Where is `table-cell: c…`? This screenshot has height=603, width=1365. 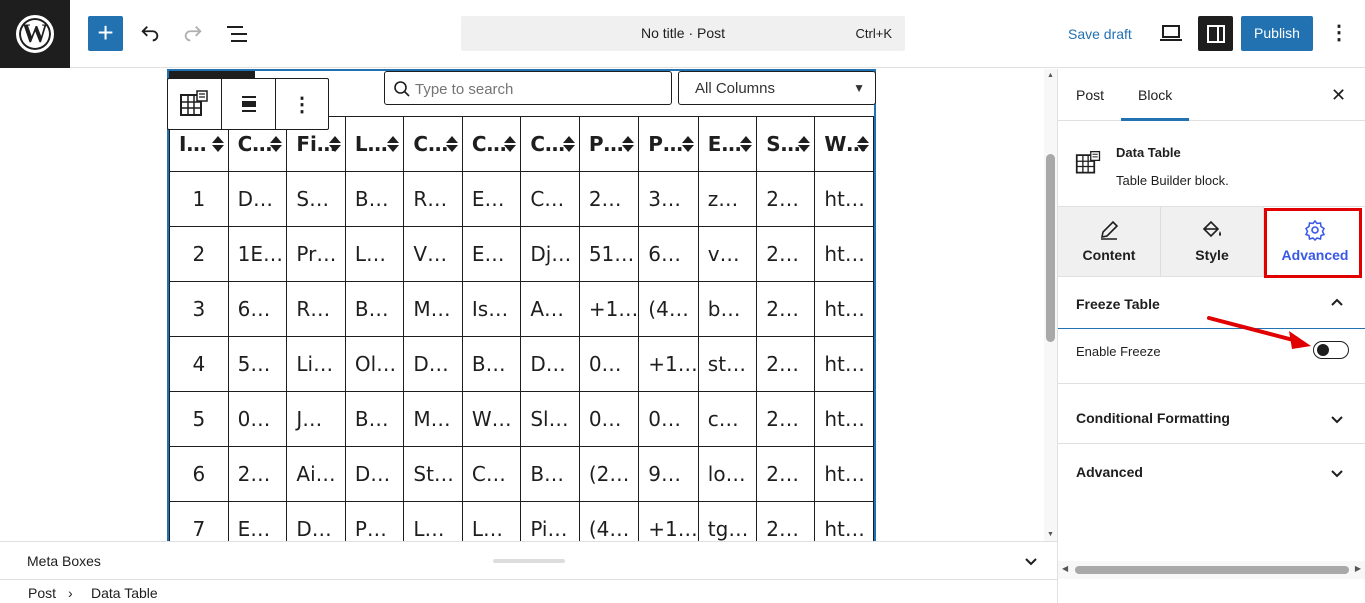 table-cell: c… is located at coordinates (727, 419).